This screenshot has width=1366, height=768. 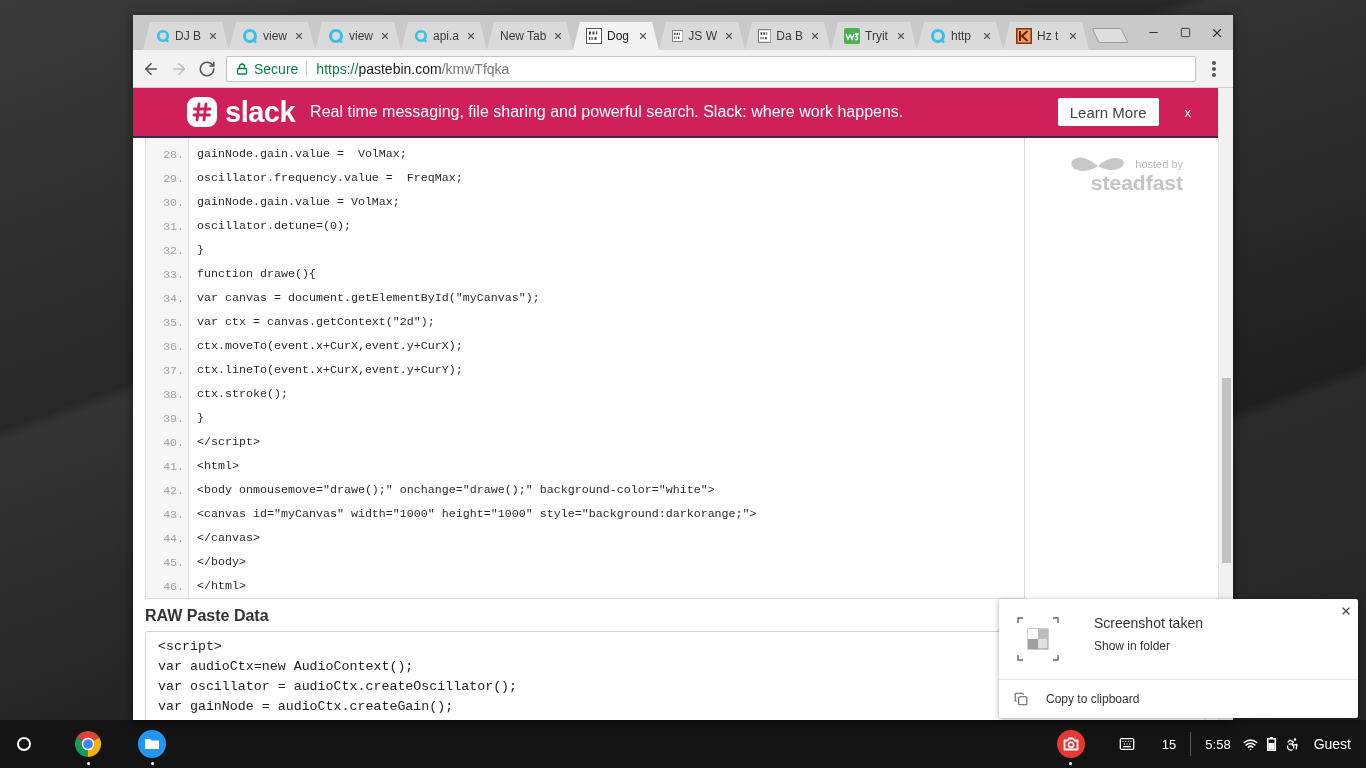 What do you see at coordinates (173, 586) in the screenshot?
I see `line-number: 46.` at bounding box center [173, 586].